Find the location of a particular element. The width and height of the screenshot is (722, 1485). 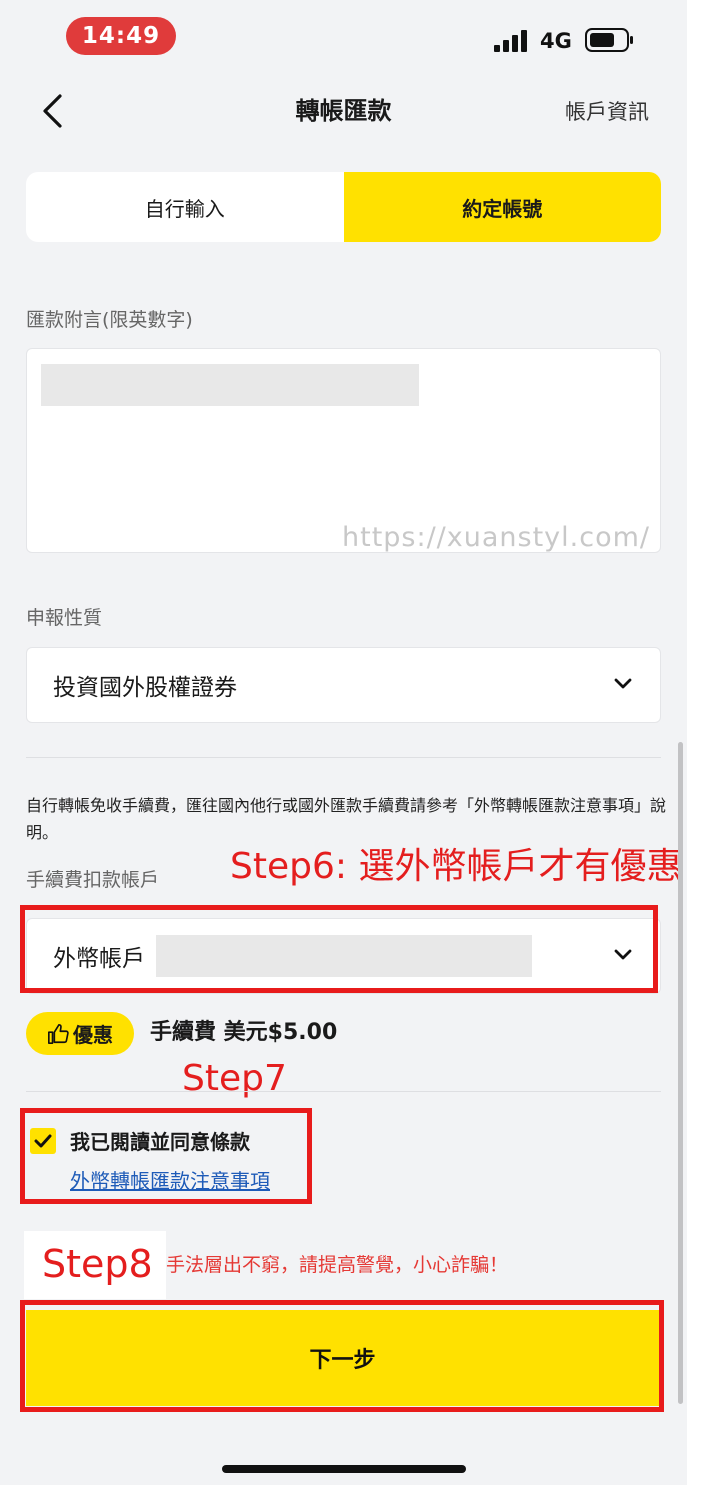

next-step-button: 下一步 is located at coordinates (342, 1358).